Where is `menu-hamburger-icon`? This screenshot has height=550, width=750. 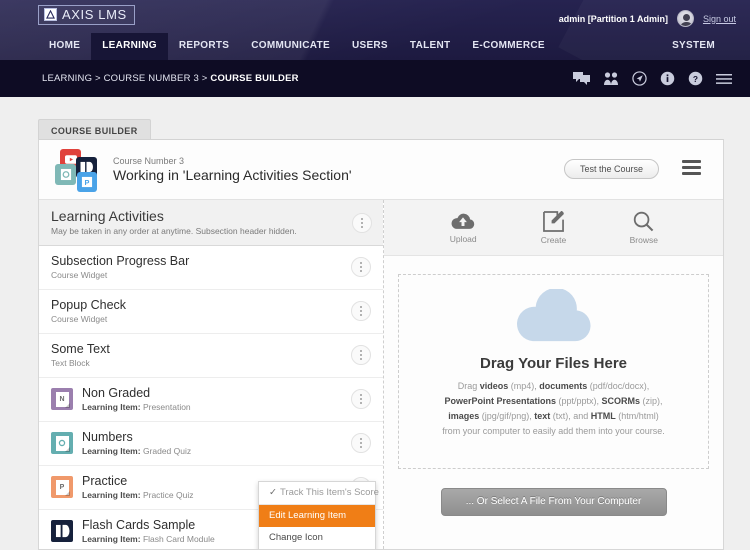
menu-hamburger-icon is located at coordinates (724, 79).